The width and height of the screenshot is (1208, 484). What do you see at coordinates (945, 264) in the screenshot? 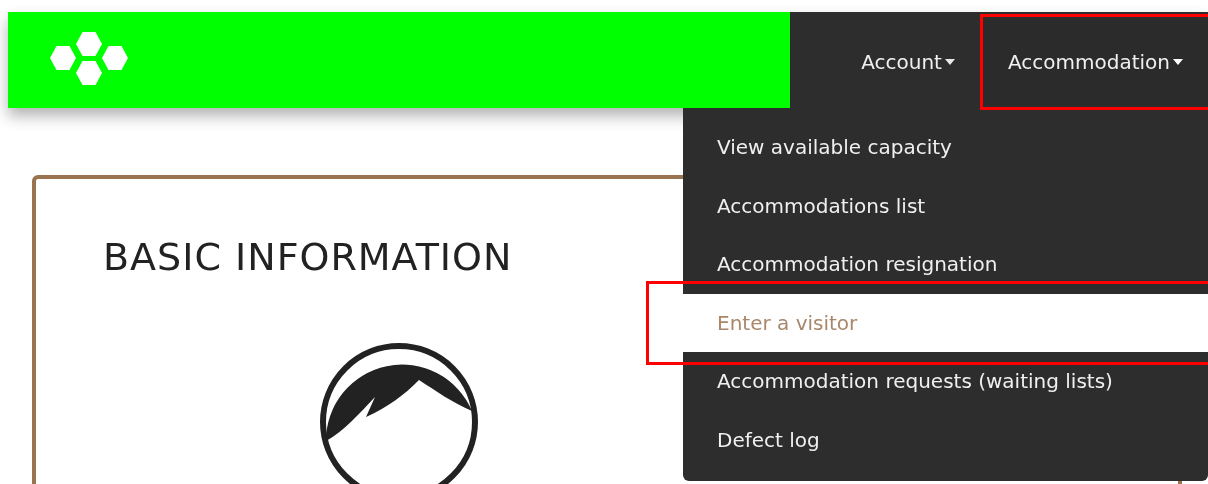
I see `dropdown-menu-item: Accommodation resignation` at bounding box center [945, 264].